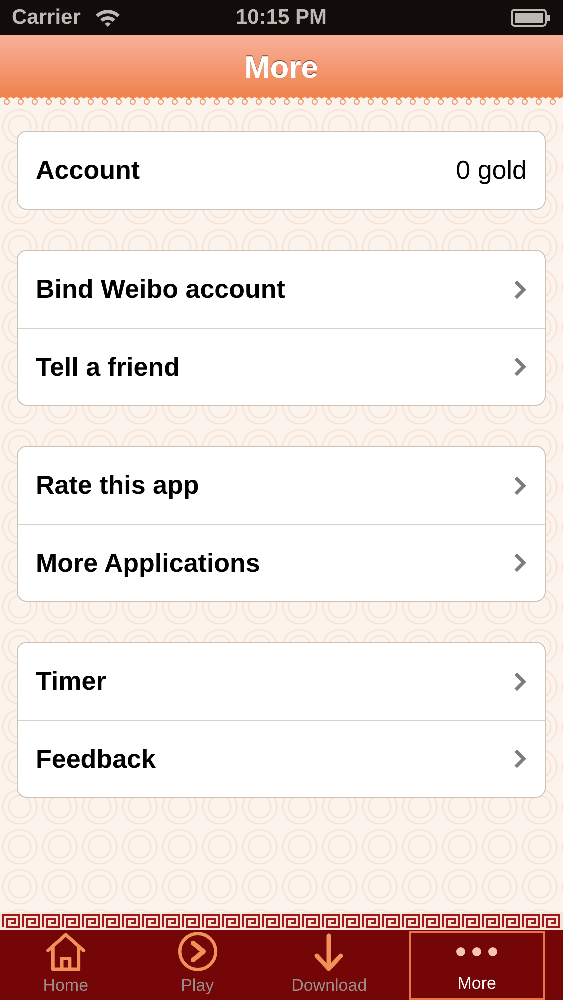 The height and width of the screenshot is (1000, 563). I want to click on tab-item: Home, so click(66, 965).